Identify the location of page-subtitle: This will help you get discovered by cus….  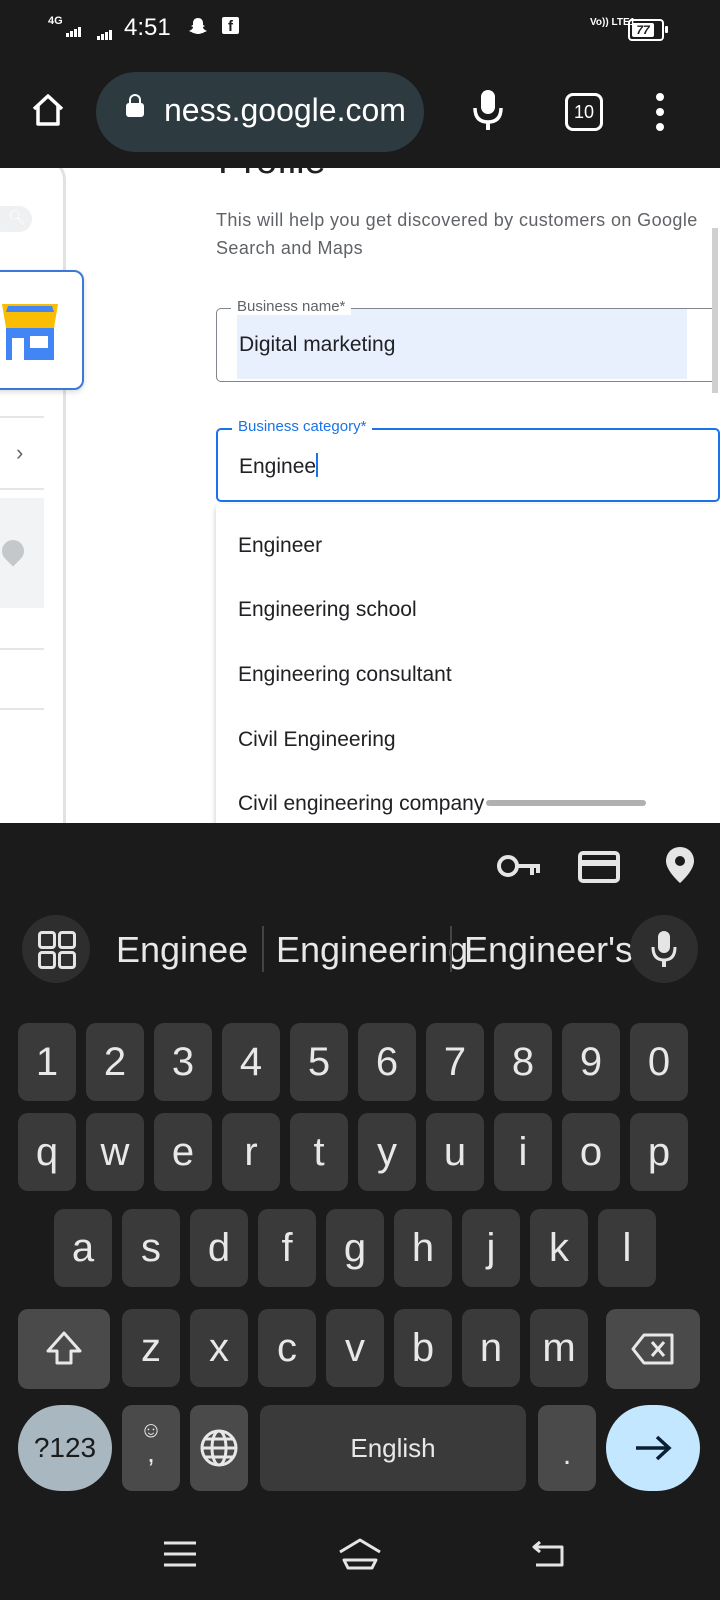
(457, 234).